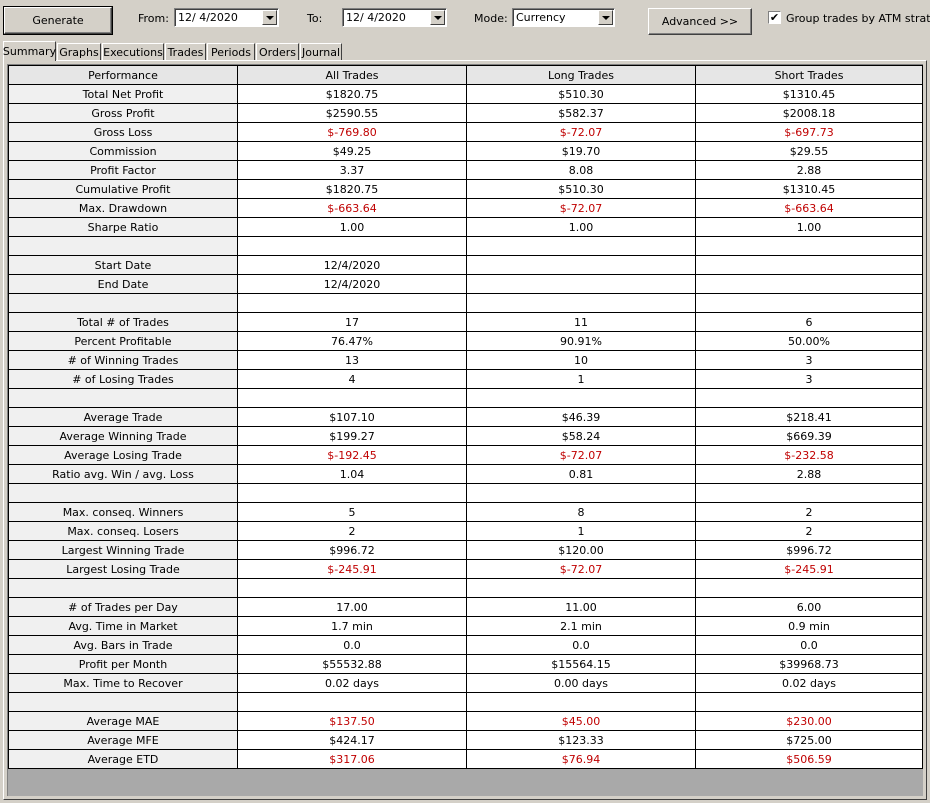  What do you see at coordinates (352, 455) in the screenshot?
I see `table-cell: $-192.45` at bounding box center [352, 455].